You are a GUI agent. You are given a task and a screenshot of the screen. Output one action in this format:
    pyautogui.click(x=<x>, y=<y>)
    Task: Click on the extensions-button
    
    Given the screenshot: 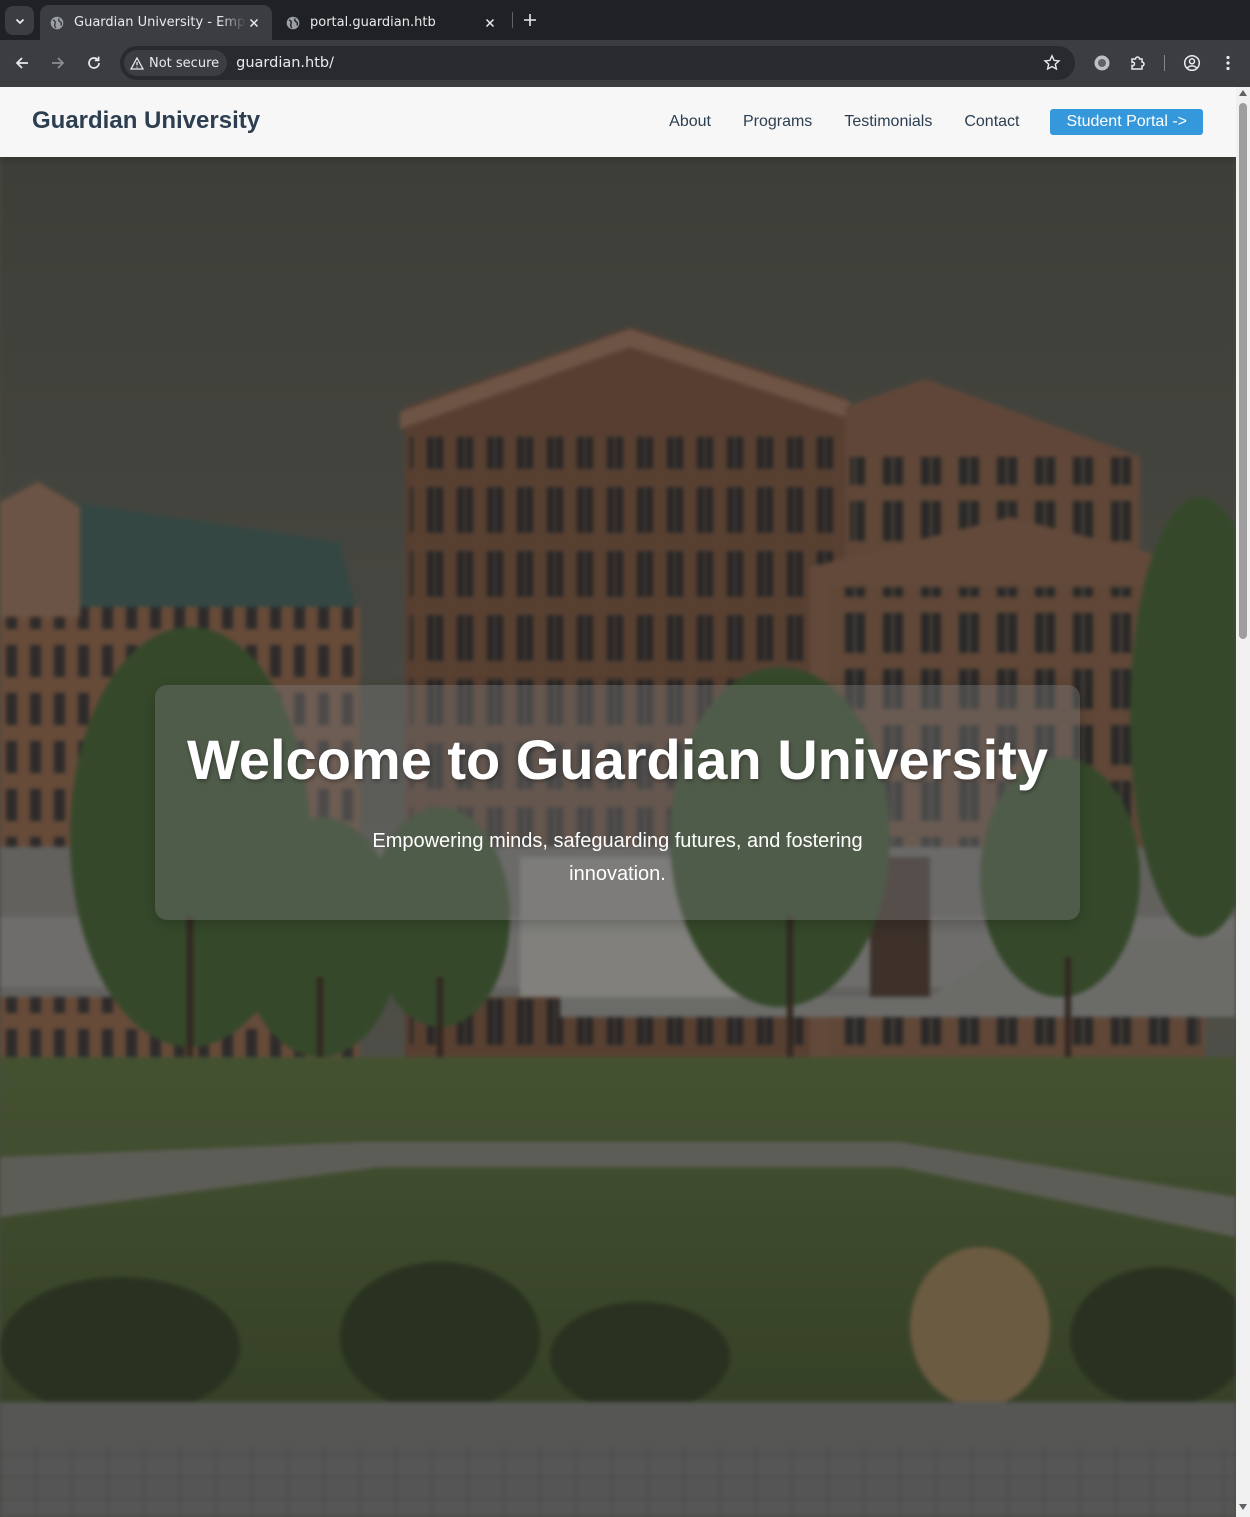 What is the action you would take?
    pyautogui.click(x=1138, y=63)
    